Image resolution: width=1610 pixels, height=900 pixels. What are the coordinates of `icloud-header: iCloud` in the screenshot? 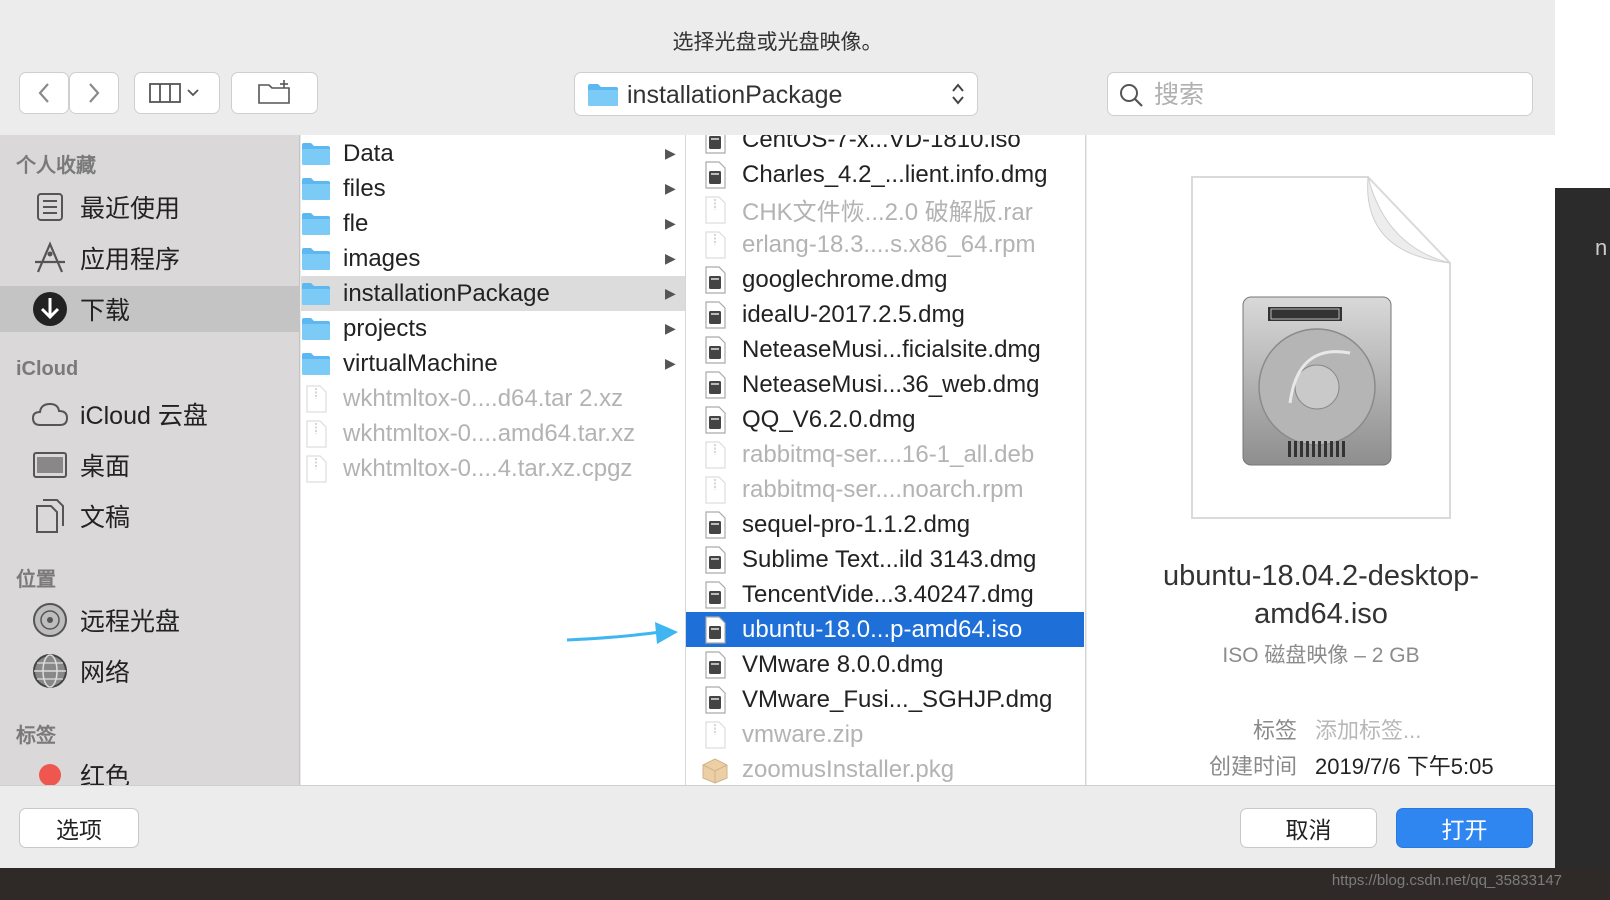 It's located at (47, 369).